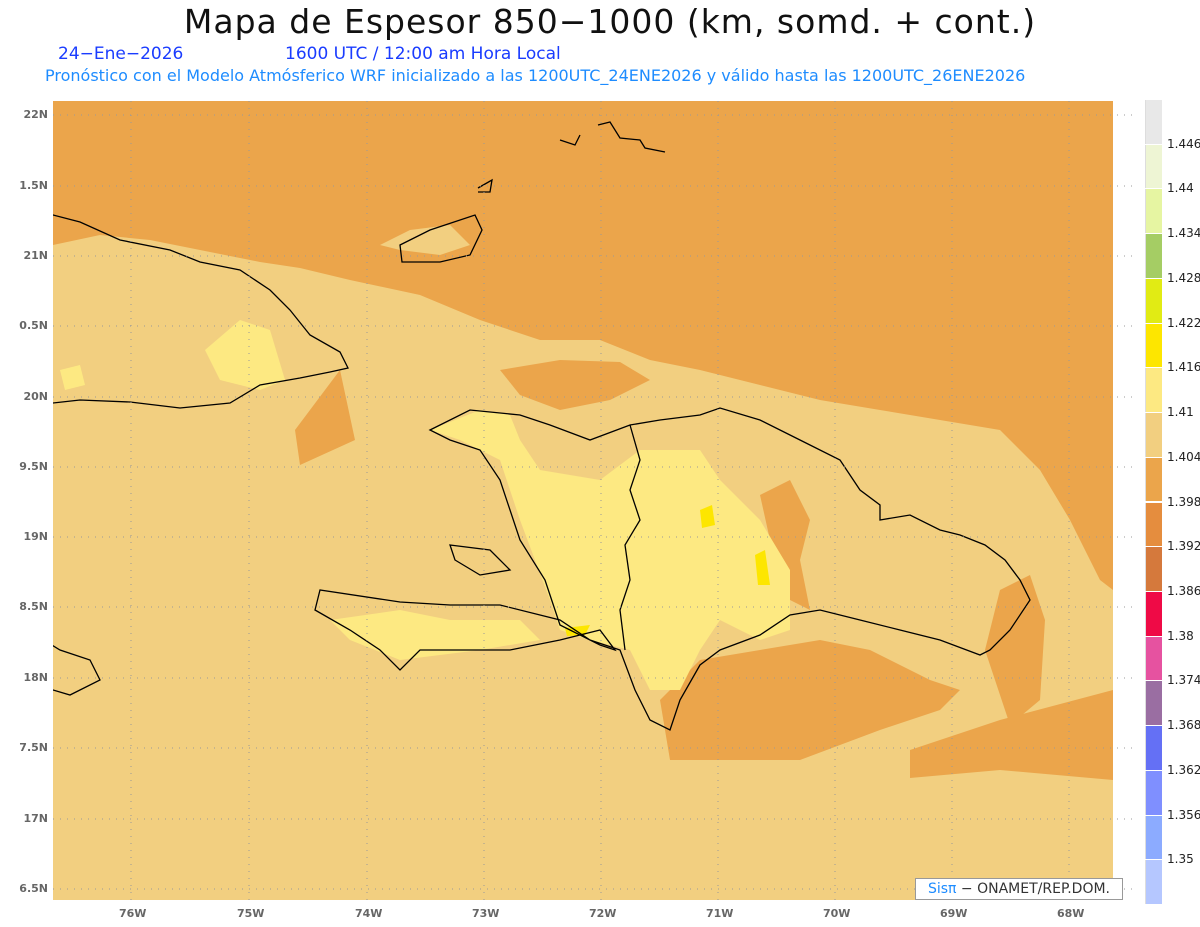 This screenshot has width=1200, height=927. What do you see at coordinates (1183, 501) in the screenshot?
I see `colorbar-label: 1.398` at bounding box center [1183, 501].